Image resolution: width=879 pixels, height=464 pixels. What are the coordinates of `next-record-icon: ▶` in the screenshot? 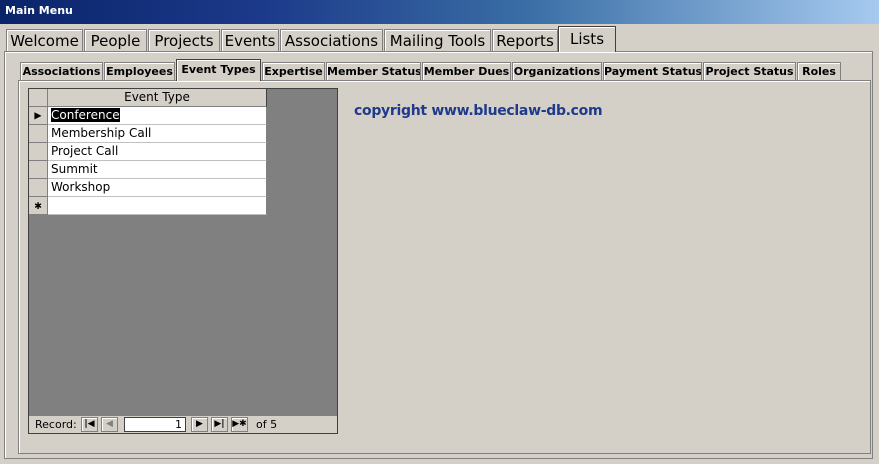 It's located at (199, 424).